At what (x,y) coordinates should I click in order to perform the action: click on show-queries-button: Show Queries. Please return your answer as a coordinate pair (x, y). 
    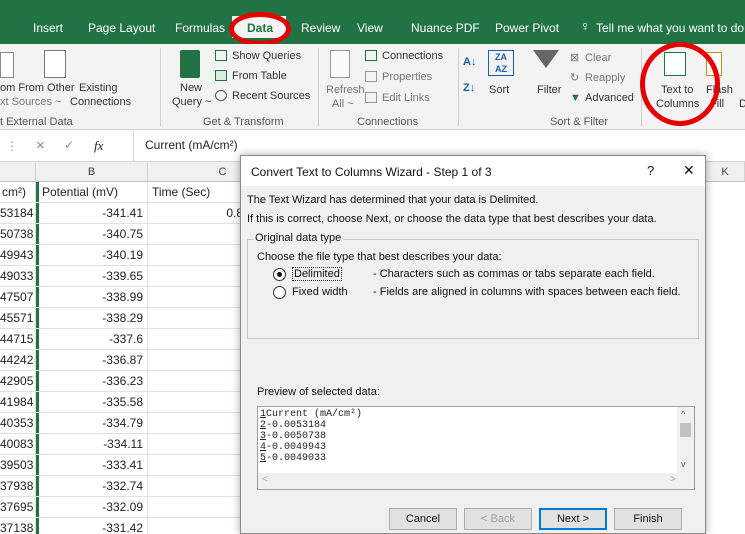
    Looking at the image, I should click on (266, 56).